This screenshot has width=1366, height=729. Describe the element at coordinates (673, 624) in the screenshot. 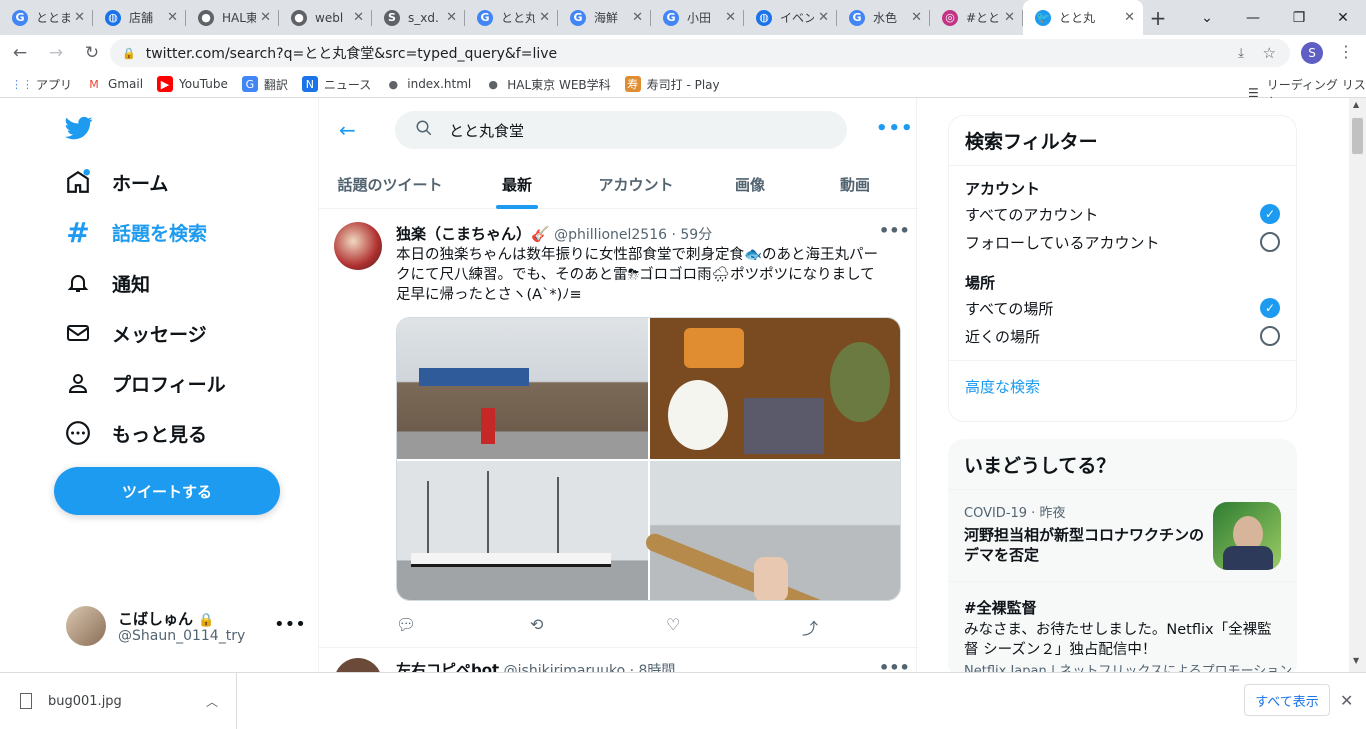

I see `like-icon: ♡` at that location.